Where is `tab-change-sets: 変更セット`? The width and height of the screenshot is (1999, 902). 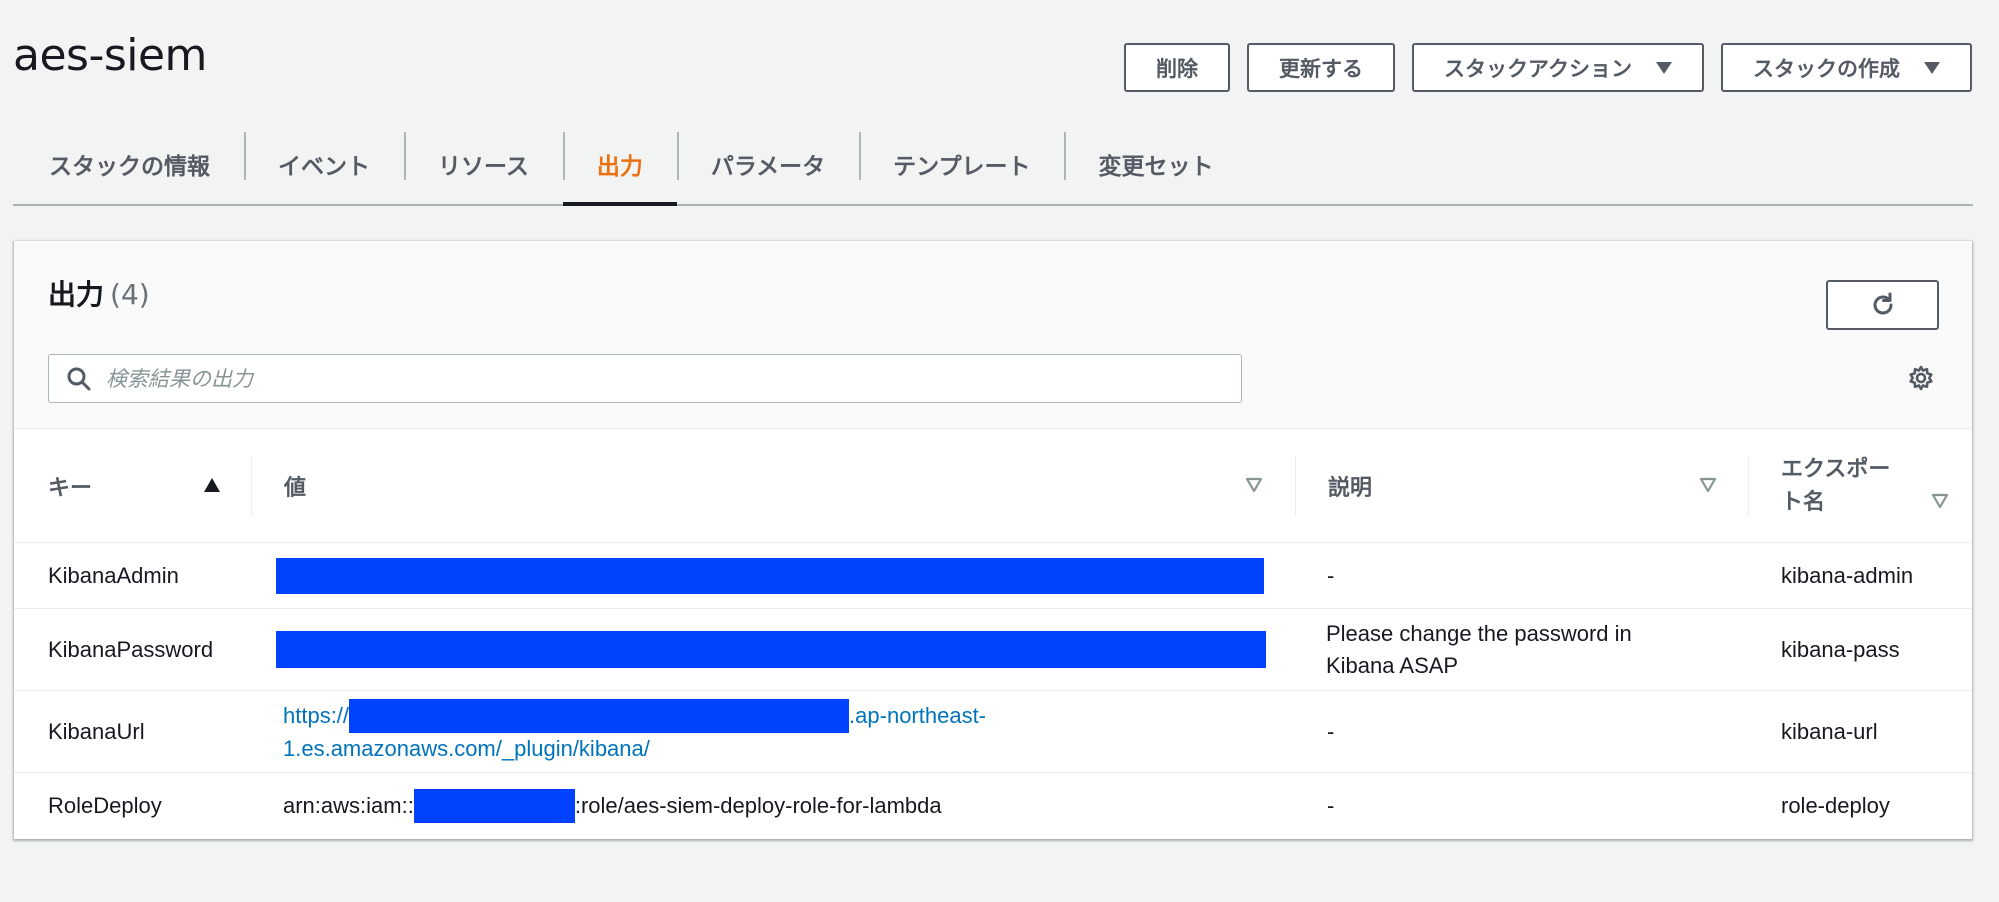
tab-change-sets: 変更セット is located at coordinates (1155, 164).